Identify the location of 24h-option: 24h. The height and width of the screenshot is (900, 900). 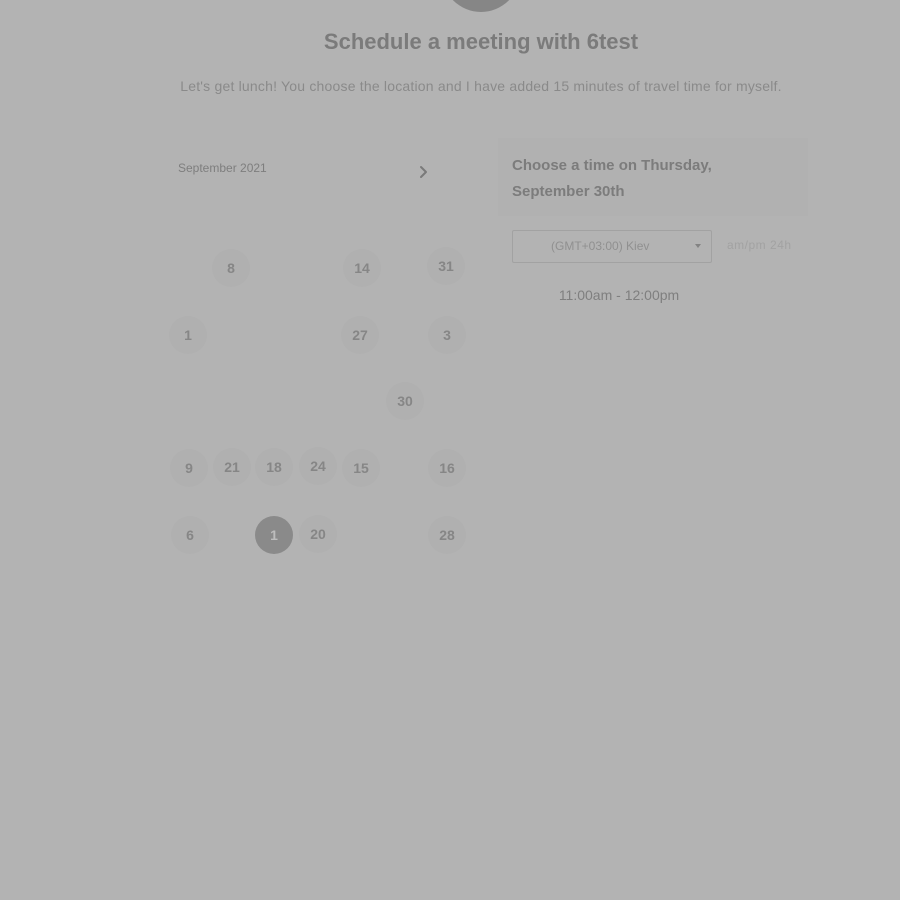
(781, 245).